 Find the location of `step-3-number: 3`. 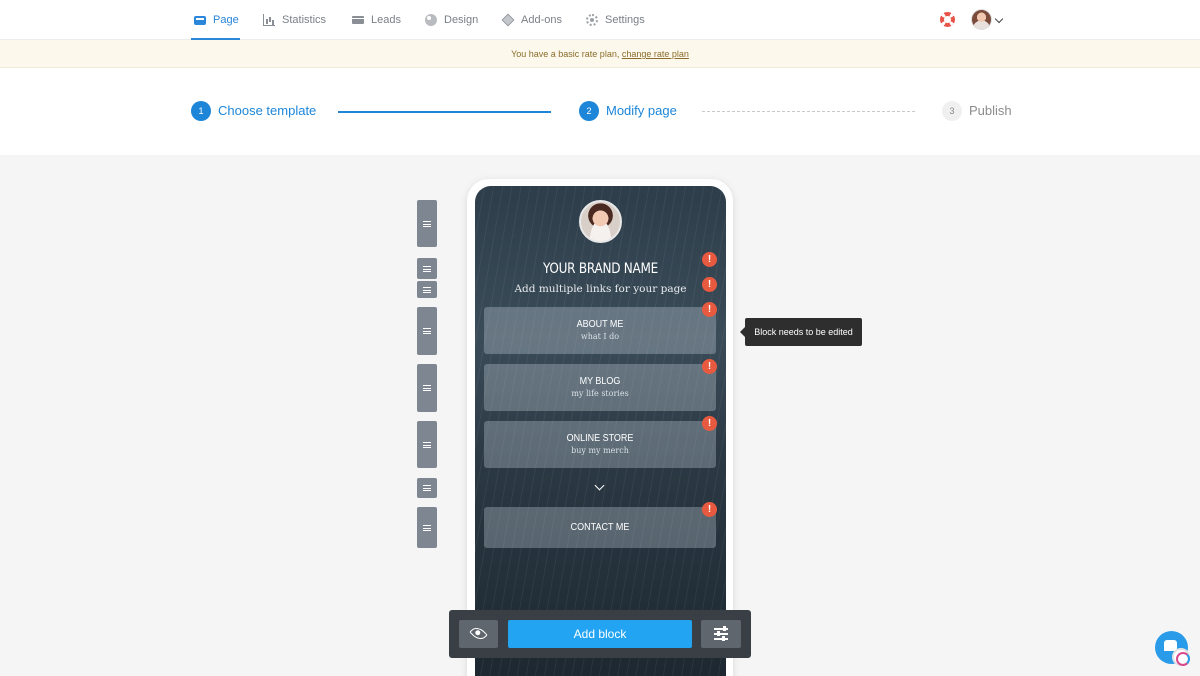

step-3-number: 3 is located at coordinates (952, 111).